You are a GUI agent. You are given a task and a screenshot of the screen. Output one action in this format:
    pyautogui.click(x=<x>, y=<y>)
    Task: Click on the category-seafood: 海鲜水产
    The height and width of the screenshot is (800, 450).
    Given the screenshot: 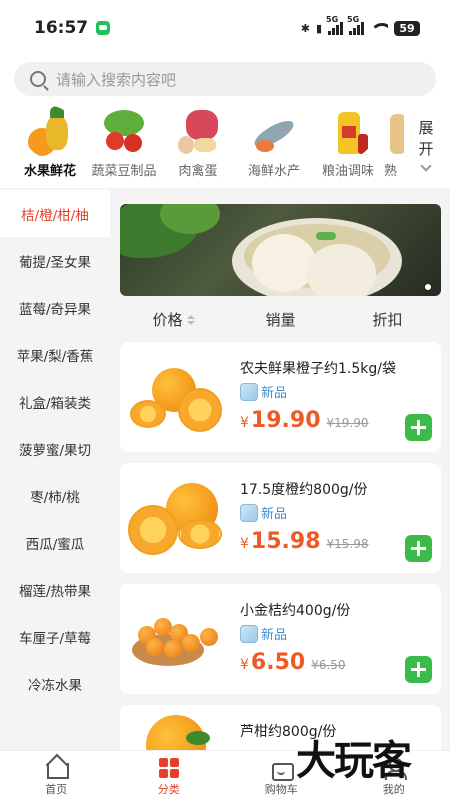 What is the action you would take?
    pyautogui.click(x=274, y=141)
    